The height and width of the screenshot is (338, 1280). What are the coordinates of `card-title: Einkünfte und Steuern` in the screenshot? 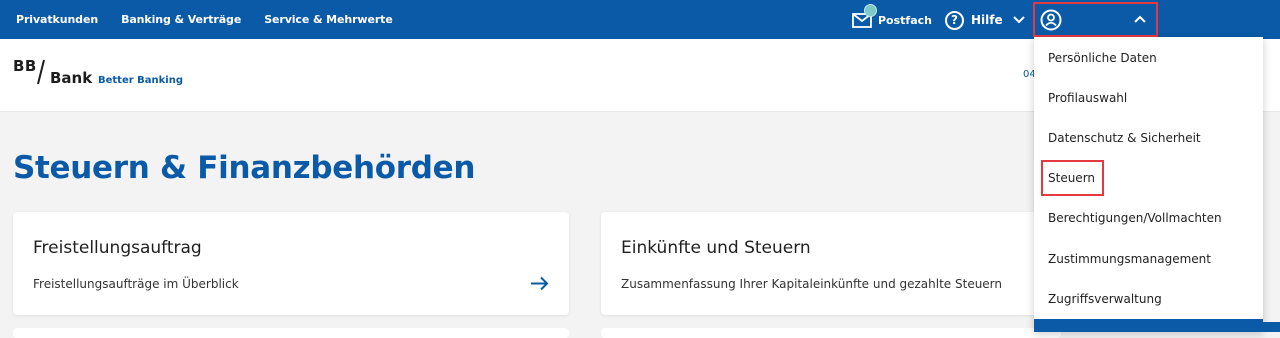 It's located at (716, 248).